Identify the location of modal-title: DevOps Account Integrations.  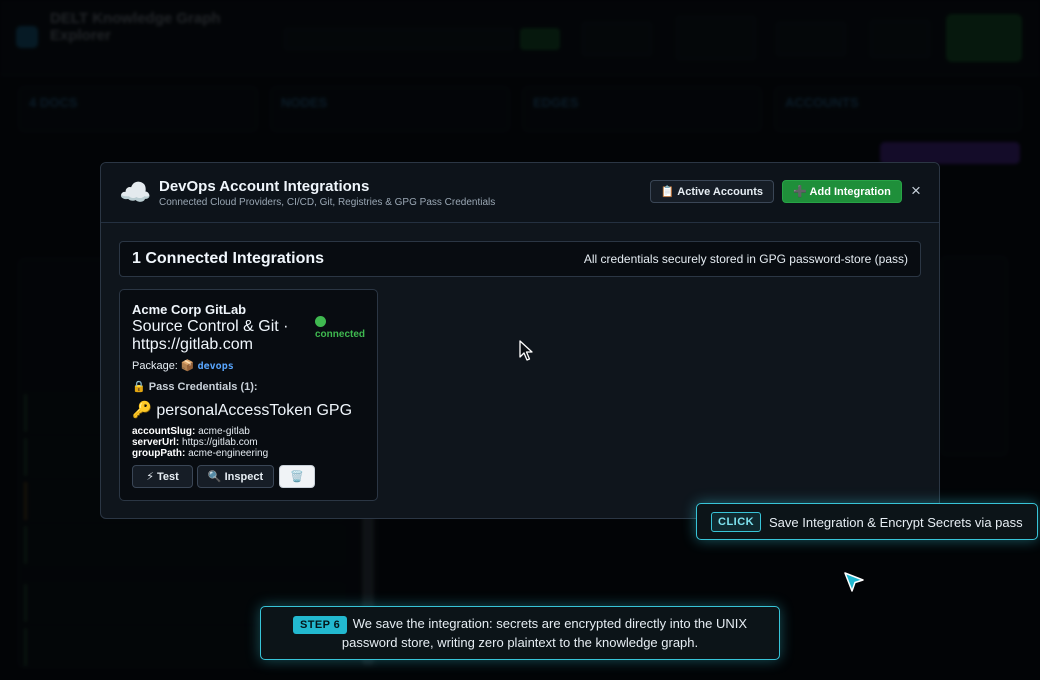
(264, 186).